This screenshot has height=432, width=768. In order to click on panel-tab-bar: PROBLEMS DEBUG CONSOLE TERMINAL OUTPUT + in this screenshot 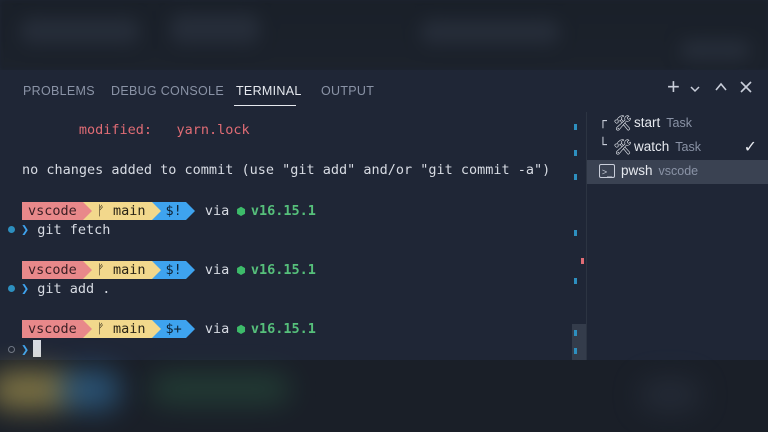, I will do `click(384, 91)`.